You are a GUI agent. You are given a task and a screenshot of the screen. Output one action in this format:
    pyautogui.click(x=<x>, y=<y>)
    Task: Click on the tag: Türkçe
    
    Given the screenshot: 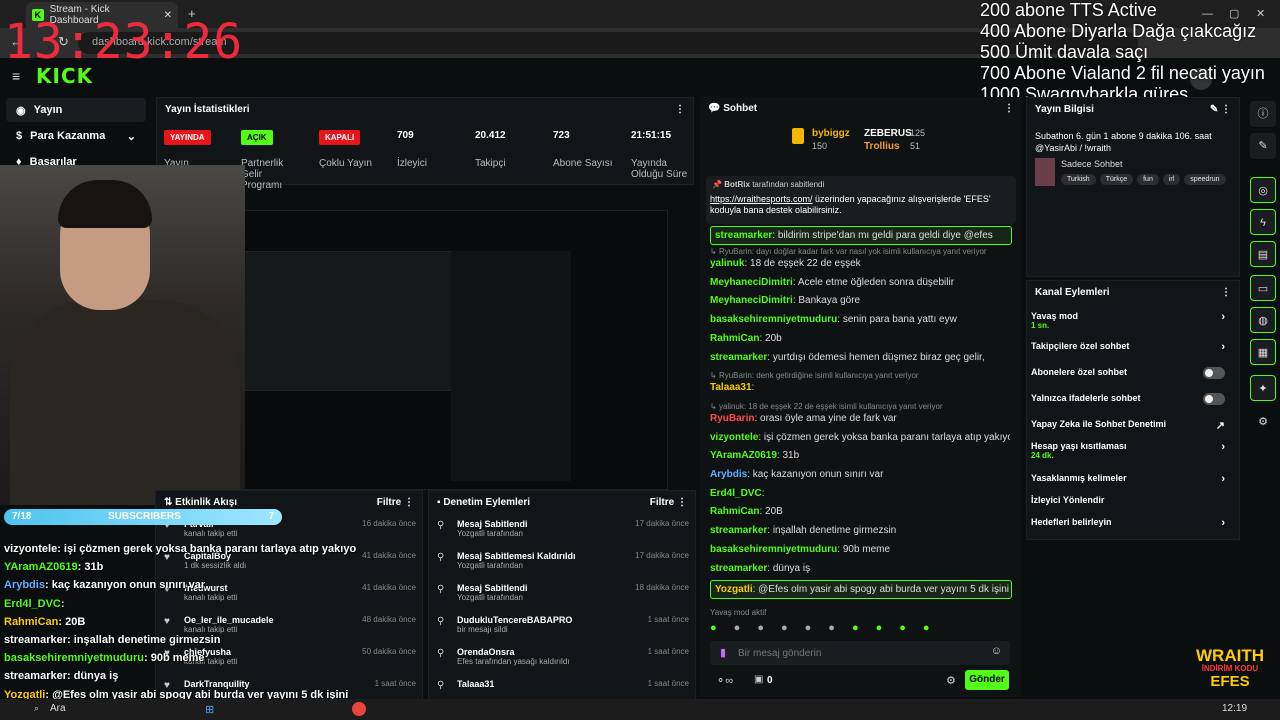 What is the action you would take?
    pyautogui.click(x=1116, y=179)
    